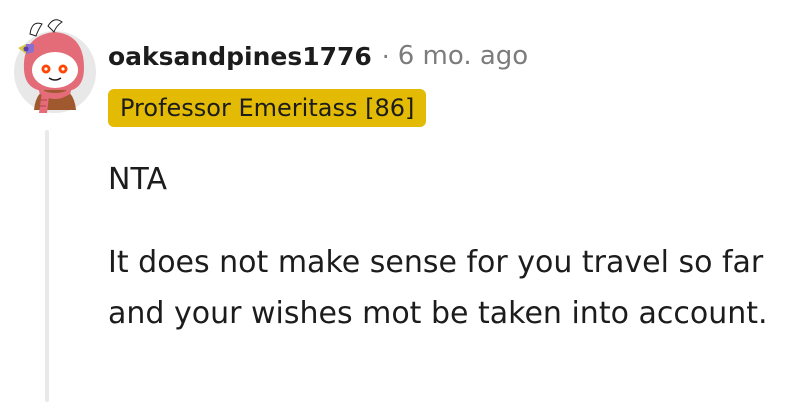  Describe the element at coordinates (47, 266) in the screenshot. I see `thread-line` at that location.